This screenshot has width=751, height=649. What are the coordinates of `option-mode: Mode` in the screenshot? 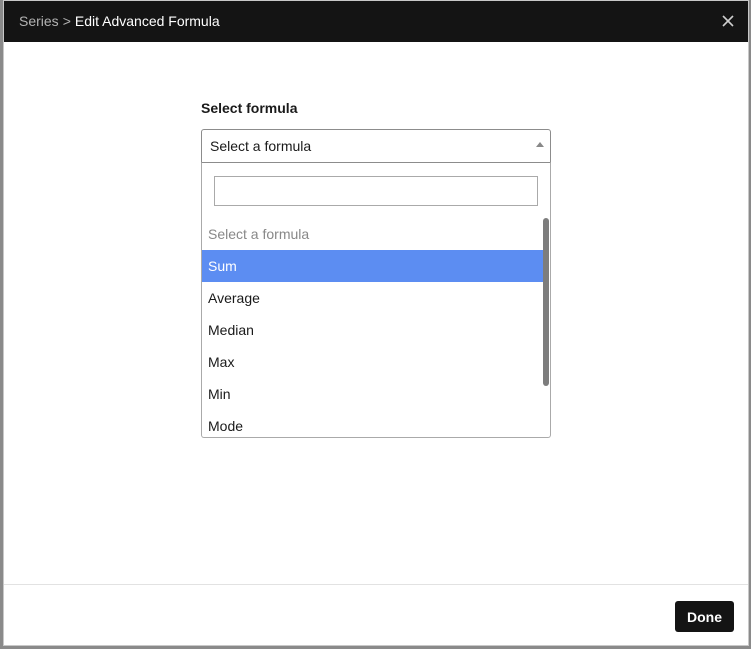 It's located at (372, 423).